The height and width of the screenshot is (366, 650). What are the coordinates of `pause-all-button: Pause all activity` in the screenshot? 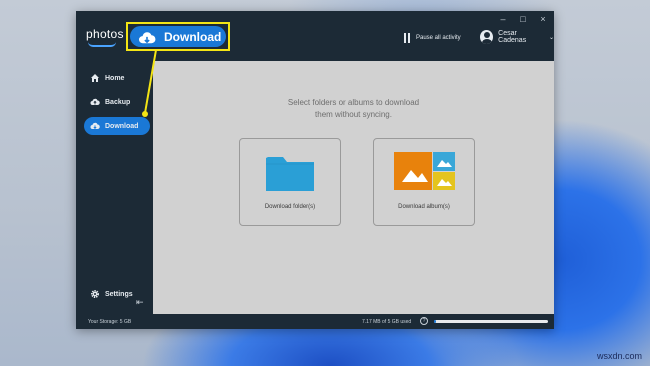 It's located at (432, 38).